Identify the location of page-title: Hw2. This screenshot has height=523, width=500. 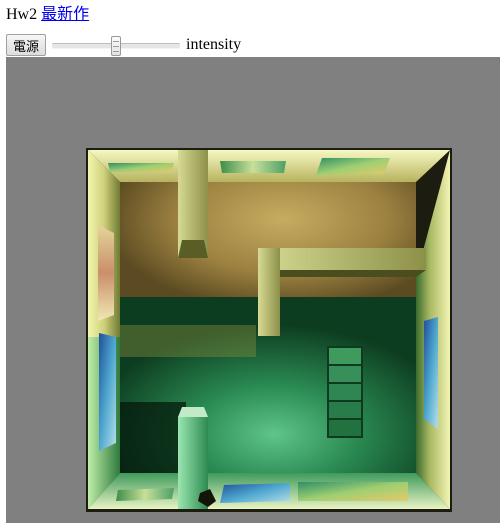
(22, 14).